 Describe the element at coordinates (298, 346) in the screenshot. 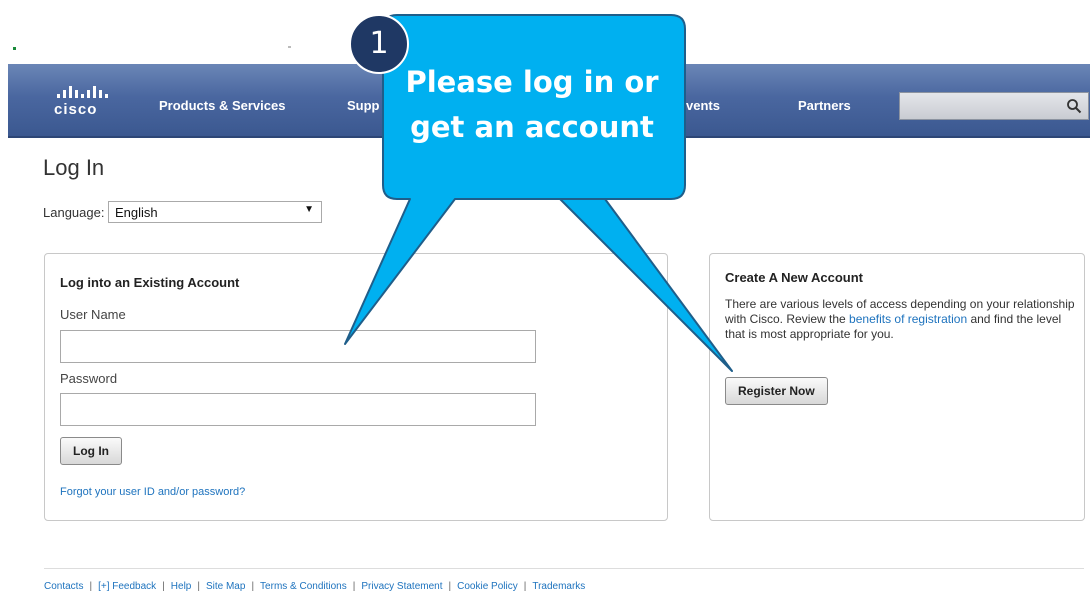

I see `username-field` at that location.